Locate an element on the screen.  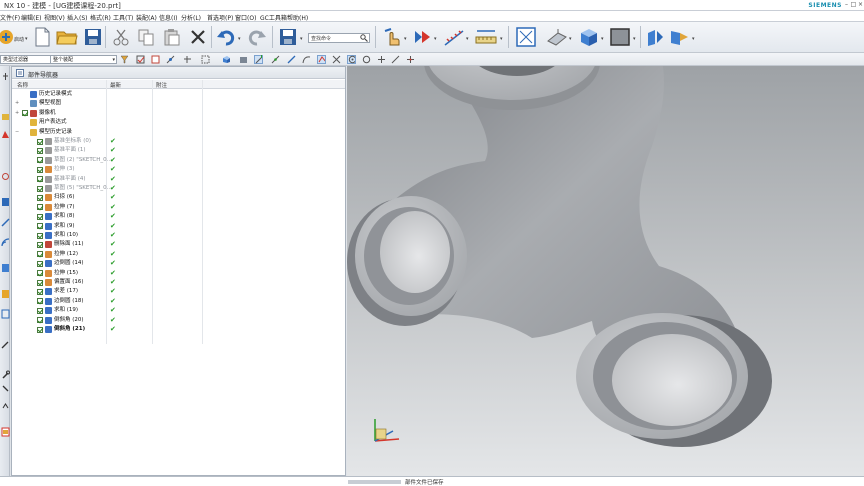
snap-midpoint-button is located at coordinates (275, 59).